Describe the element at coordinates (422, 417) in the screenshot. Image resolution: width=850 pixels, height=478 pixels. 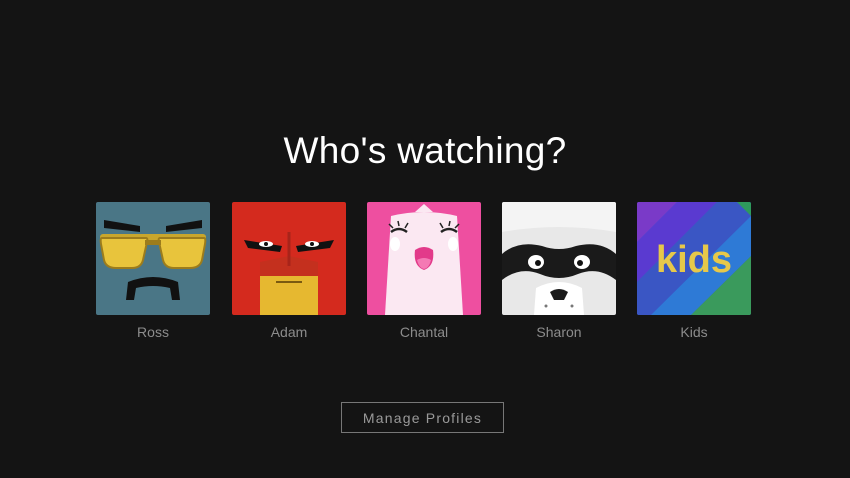
I see `manage-profiles-button: Manage Profiles` at that location.